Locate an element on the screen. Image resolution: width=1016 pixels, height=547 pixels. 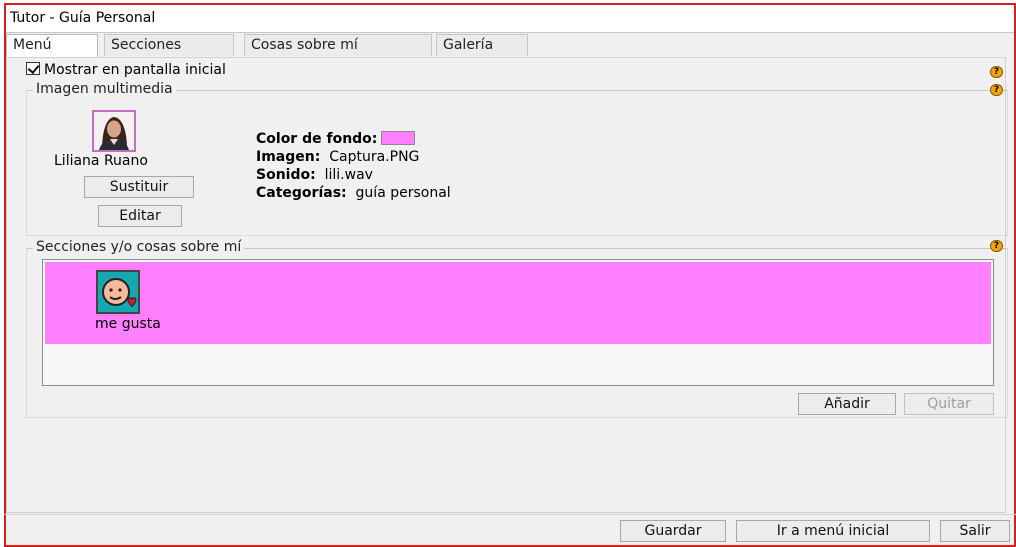
sound-row: Sonido: lili.wav is located at coordinates (353, 175).